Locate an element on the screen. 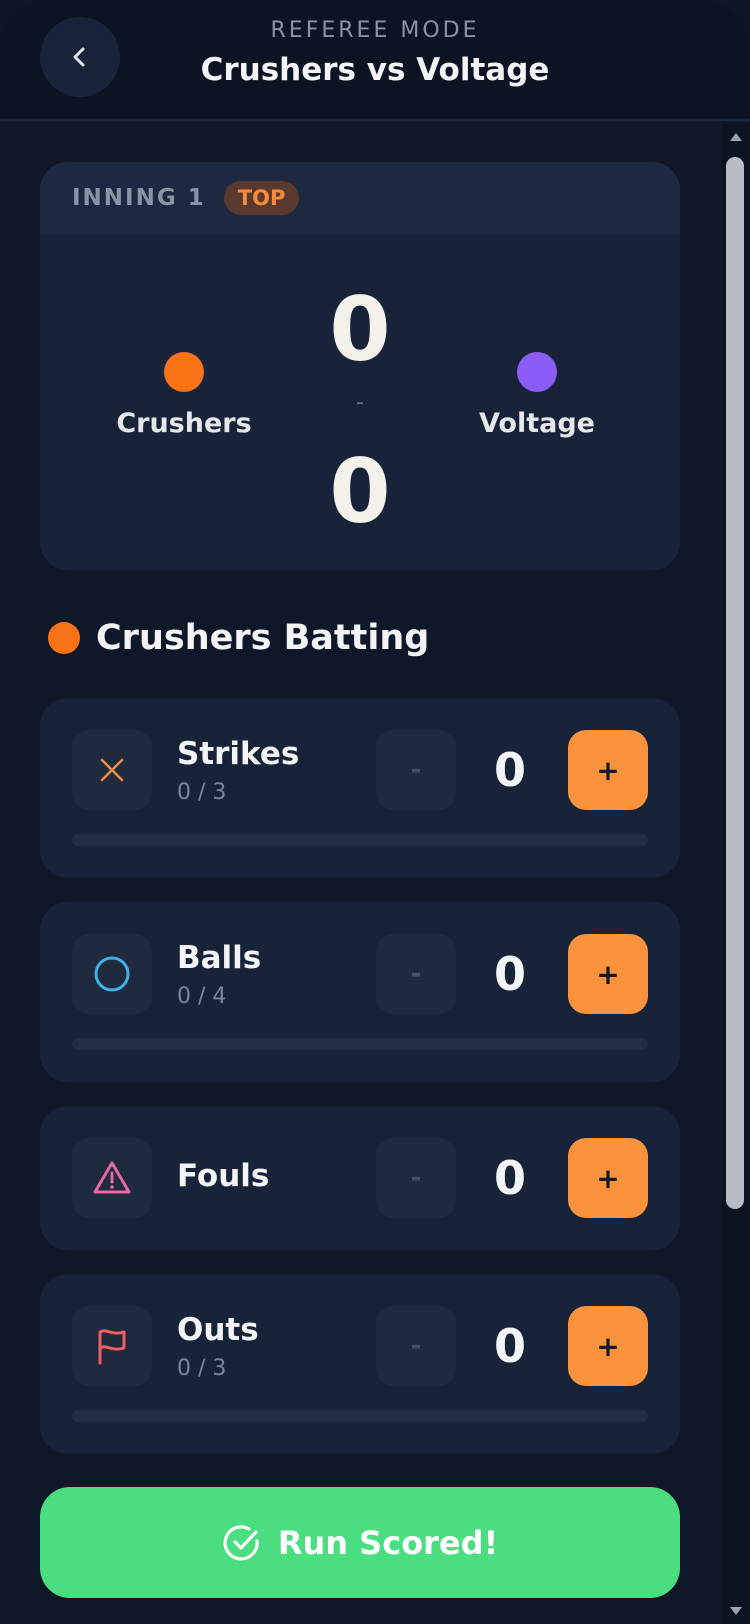 The image size is (750, 1624). outs-icon-tile is located at coordinates (112, 1346).